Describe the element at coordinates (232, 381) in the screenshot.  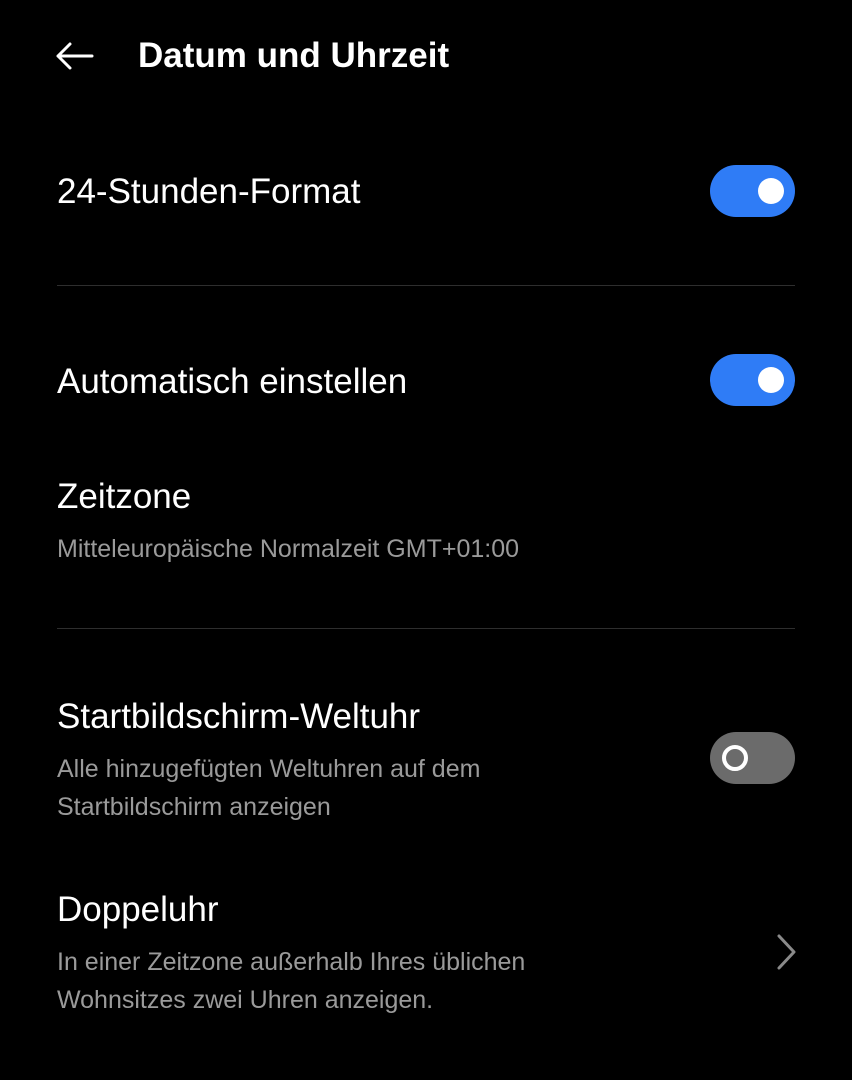
I see `setting-auto-set-label: Automatisch einstellen` at that location.